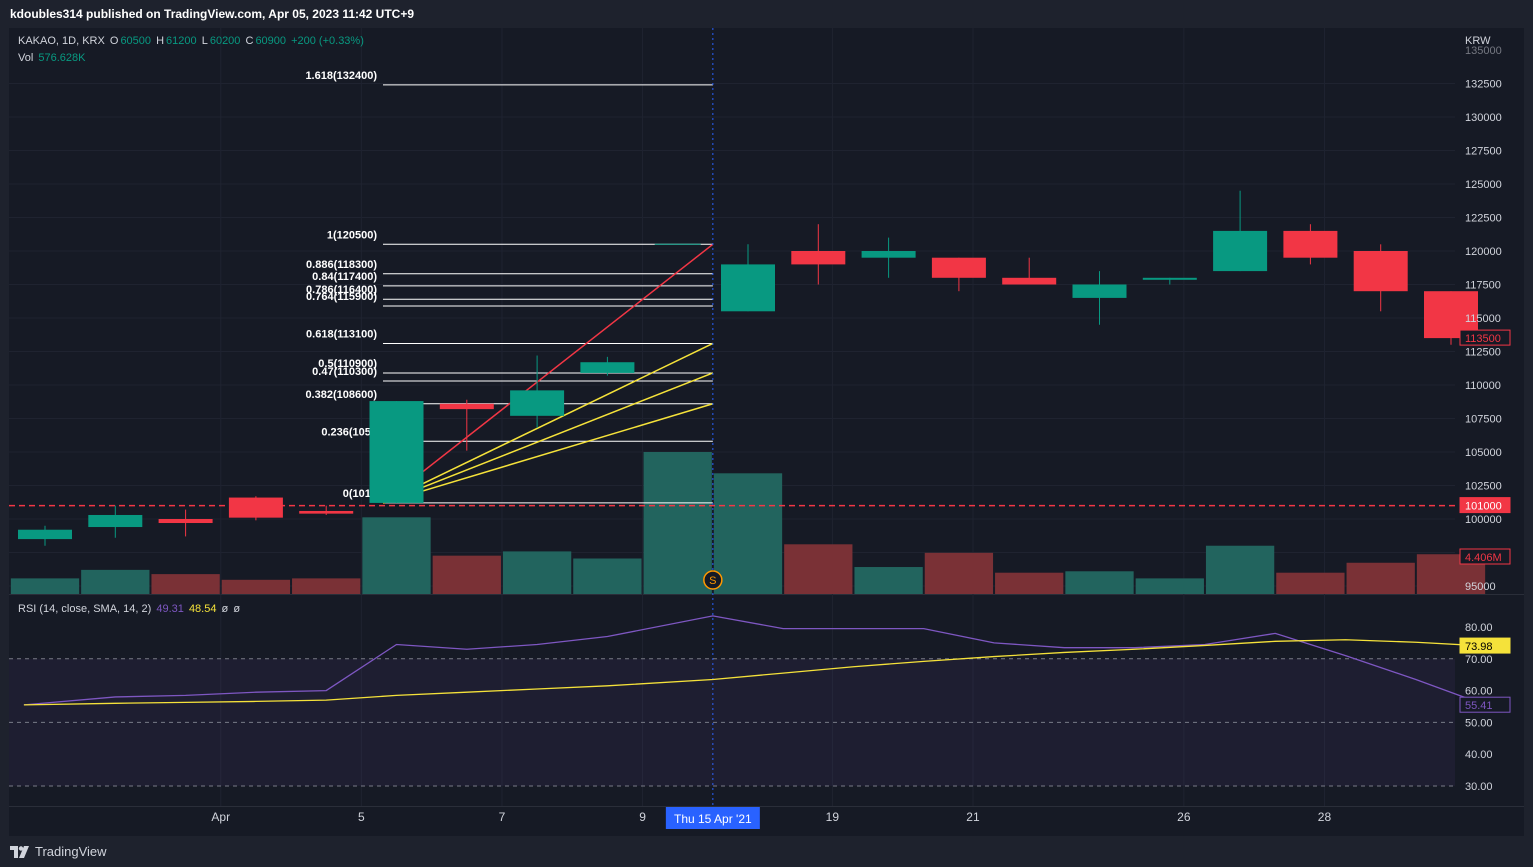 This screenshot has width=1533, height=867. I want to click on price-tick-partial: 135000, so click(1483, 51).